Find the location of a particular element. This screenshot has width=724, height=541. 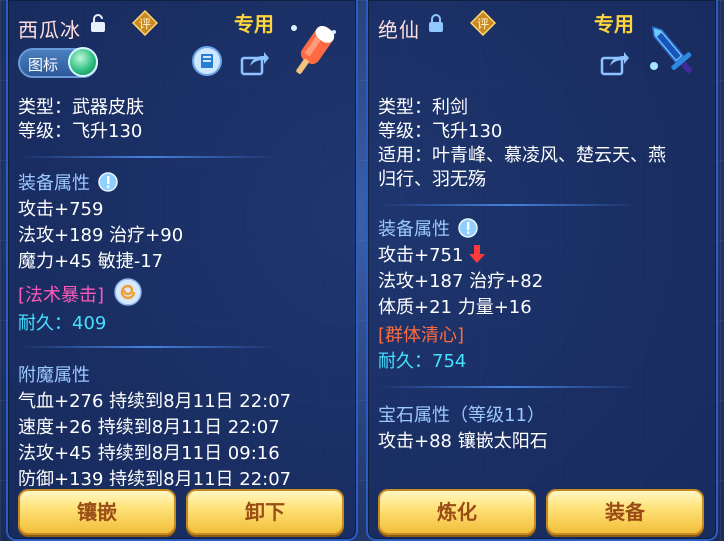

attack-value: 攻击+751 is located at coordinates (421, 255).